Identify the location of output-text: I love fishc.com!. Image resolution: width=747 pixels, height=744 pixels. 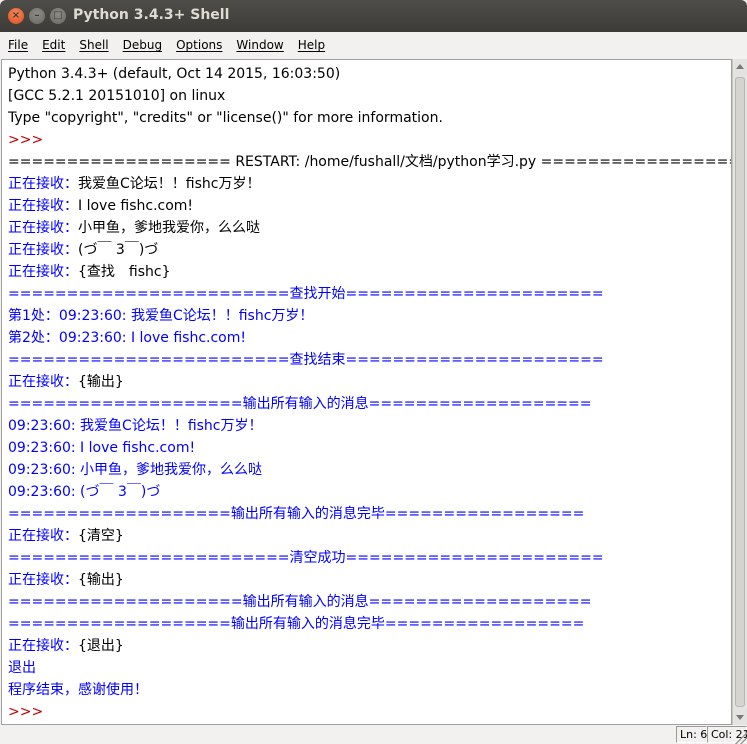
(136, 206).